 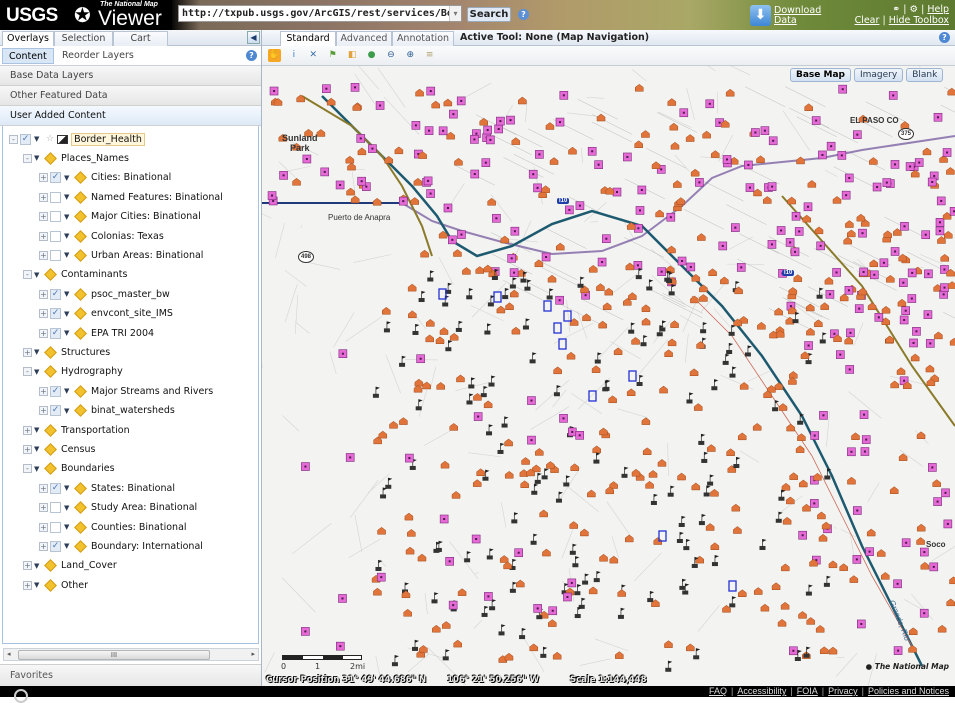 I want to click on help-link: Help, so click(x=938, y=9).